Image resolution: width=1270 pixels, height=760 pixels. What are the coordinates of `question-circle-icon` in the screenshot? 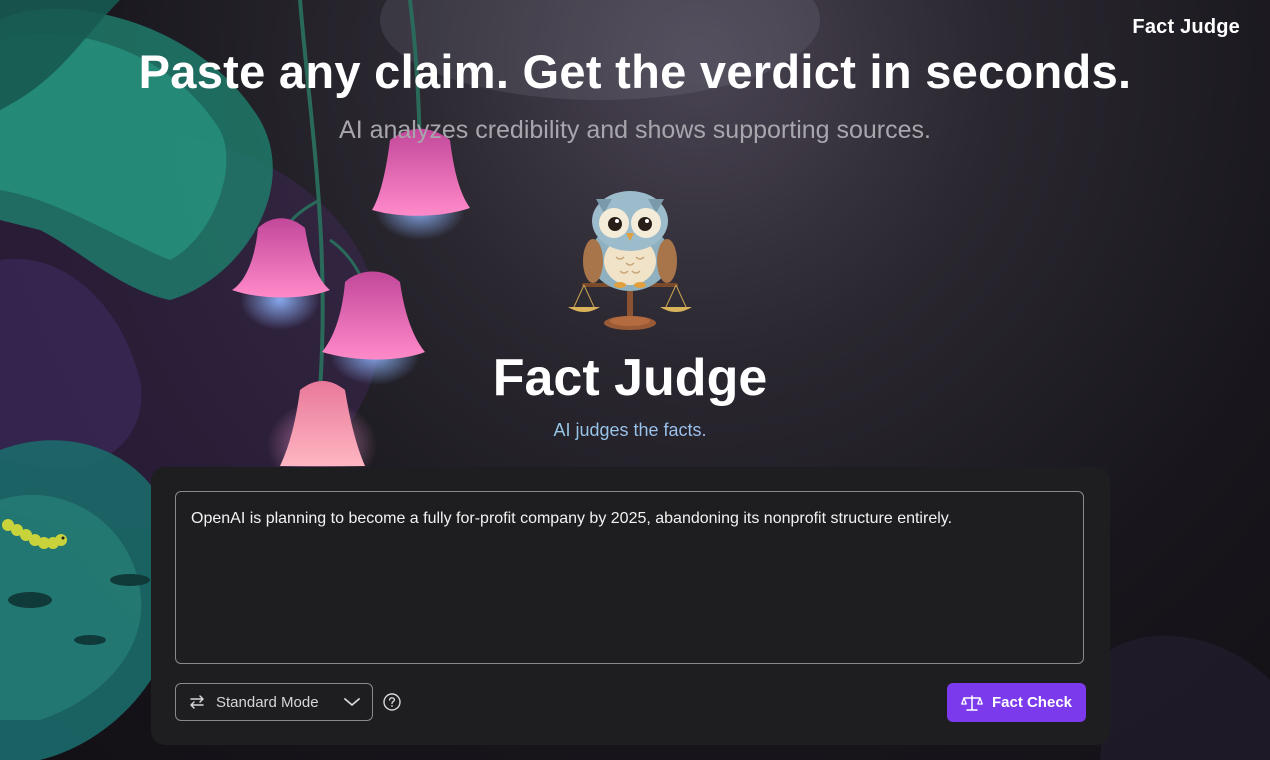 It's located at (392, 702).